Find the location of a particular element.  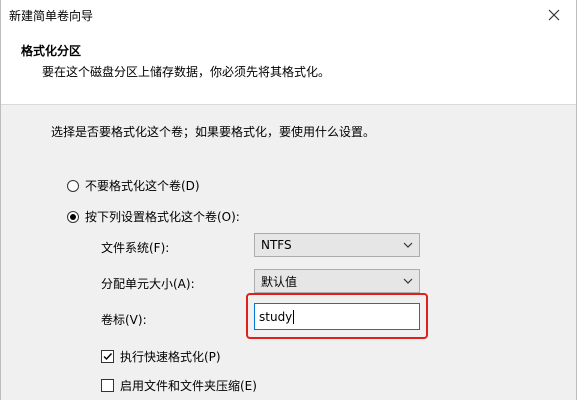

checkbox-checked is located at coordinates (107, 356).